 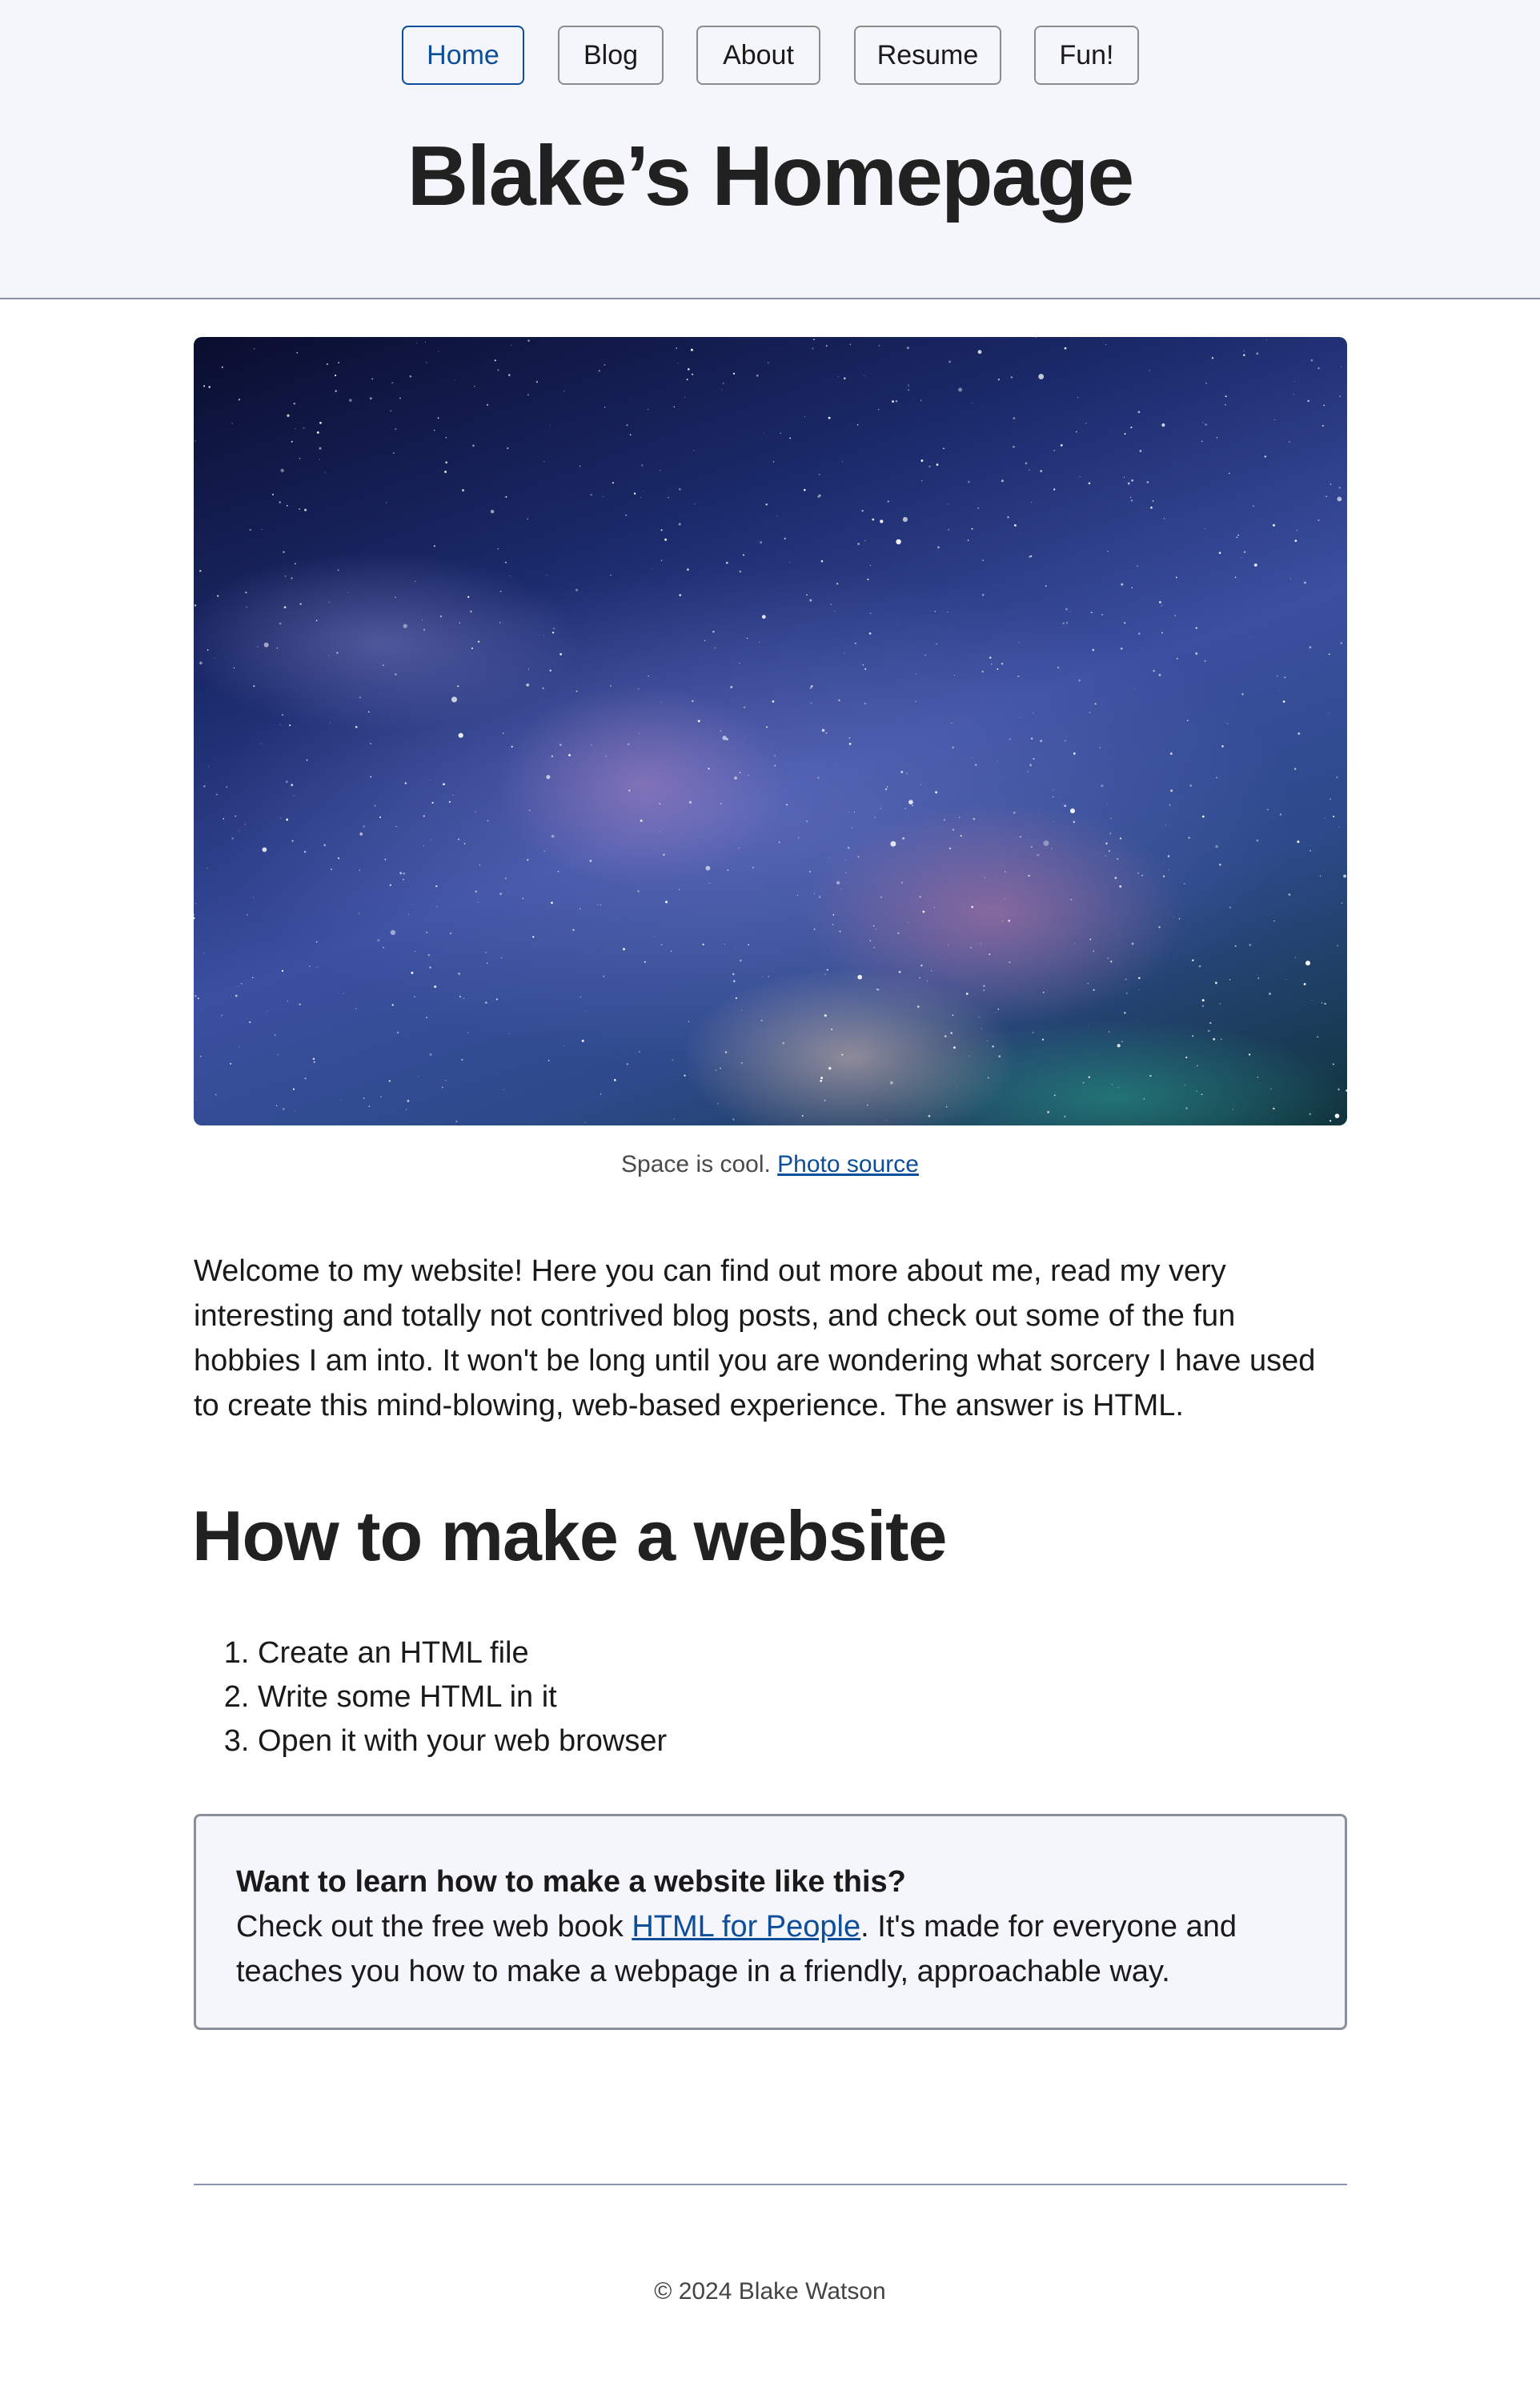 What do you see at coordinates (848, 1164) in the screenshot?
I see `photo-source-link: Photo source` at bounding box center [848, 1164].